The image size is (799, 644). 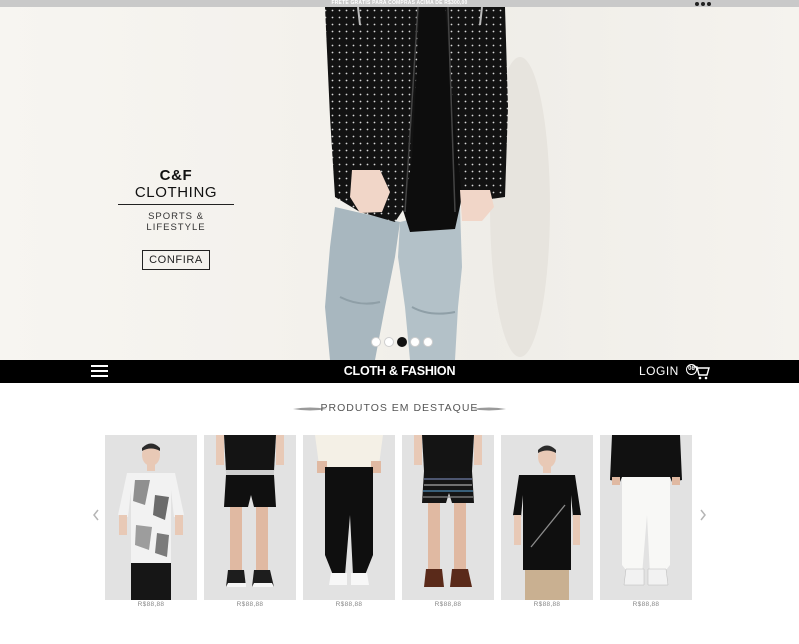 I want to click on title-ornament-right, so click(x=489, y=409).